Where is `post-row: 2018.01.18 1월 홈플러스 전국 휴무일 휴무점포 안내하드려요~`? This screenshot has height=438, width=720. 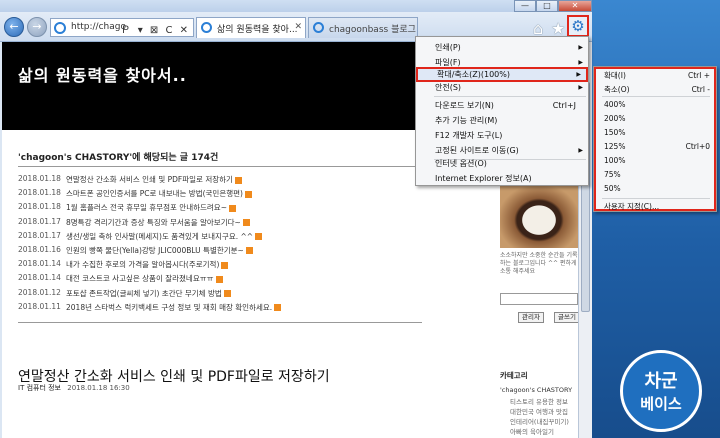 post-row: 2018.01.18 1월 홈플러스 전국 휴무일 휴무점포 안내하드려요~ is located at coordinates (220, 209).